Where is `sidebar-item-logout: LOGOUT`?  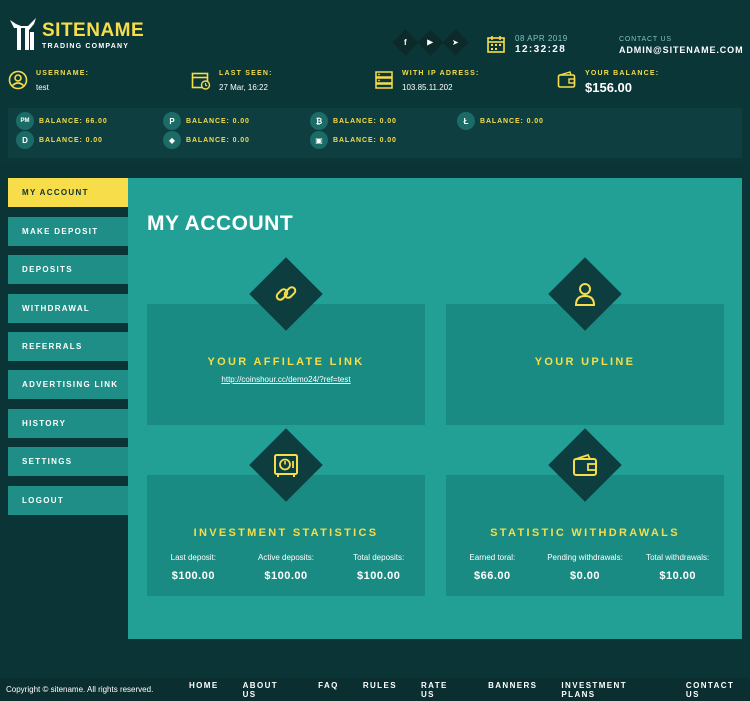 sidebar-item-logout: LOGOUT is located at coordinates (68, 500).